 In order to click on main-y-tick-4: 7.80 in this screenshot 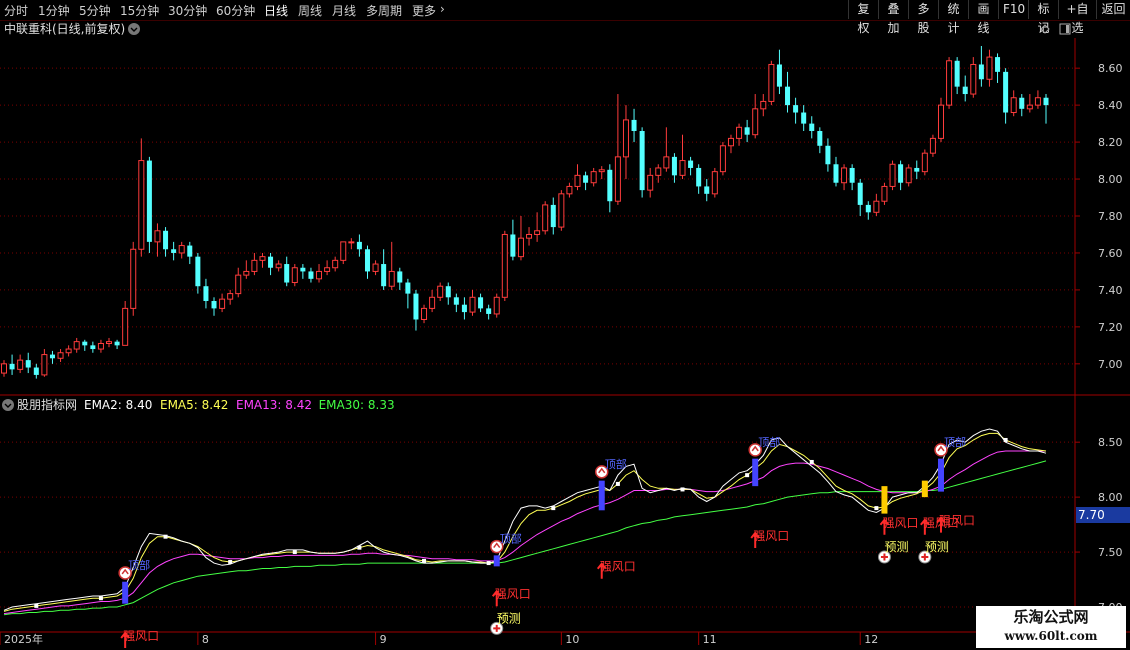, I will do `click(1110, 216)`.